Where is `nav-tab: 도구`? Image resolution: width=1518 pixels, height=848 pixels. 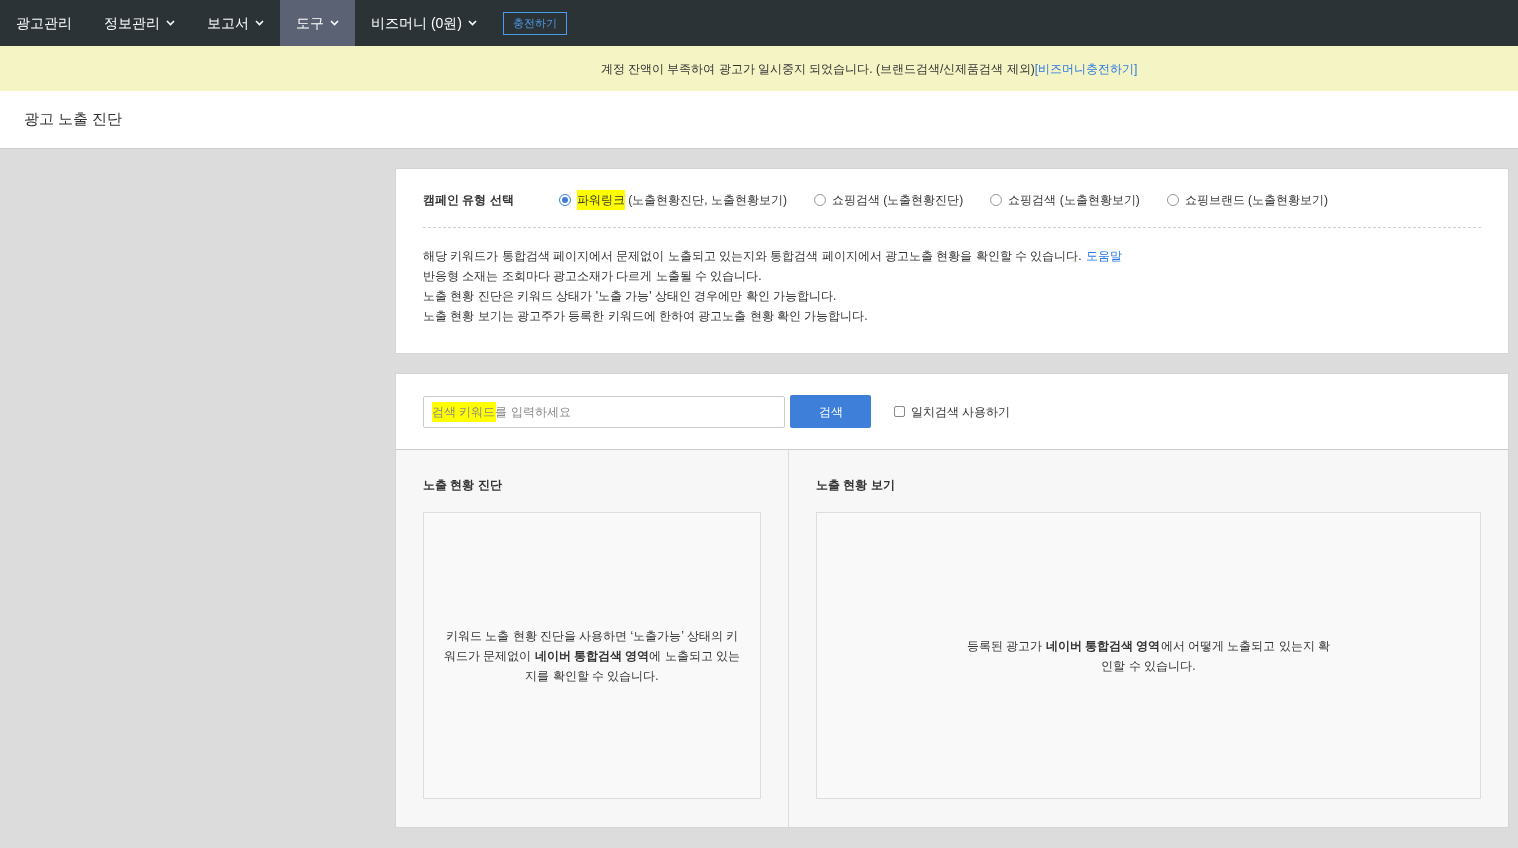 nav-tab: 도구 is located at coordinates (317, 23).